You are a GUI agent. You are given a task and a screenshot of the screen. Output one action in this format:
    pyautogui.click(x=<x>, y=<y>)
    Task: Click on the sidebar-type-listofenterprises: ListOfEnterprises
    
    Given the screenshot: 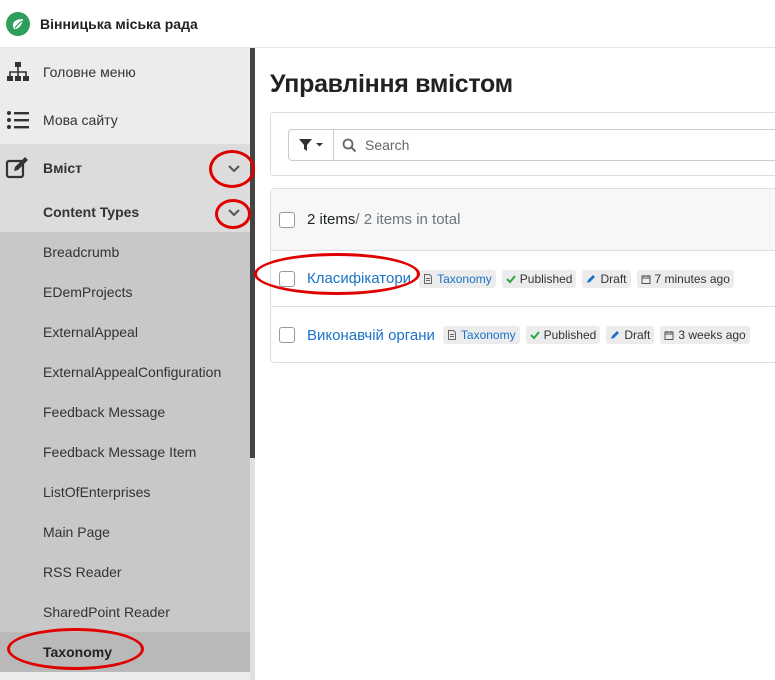 What is the action you would take?
    pyautogui.click(x=125, y=492)
    